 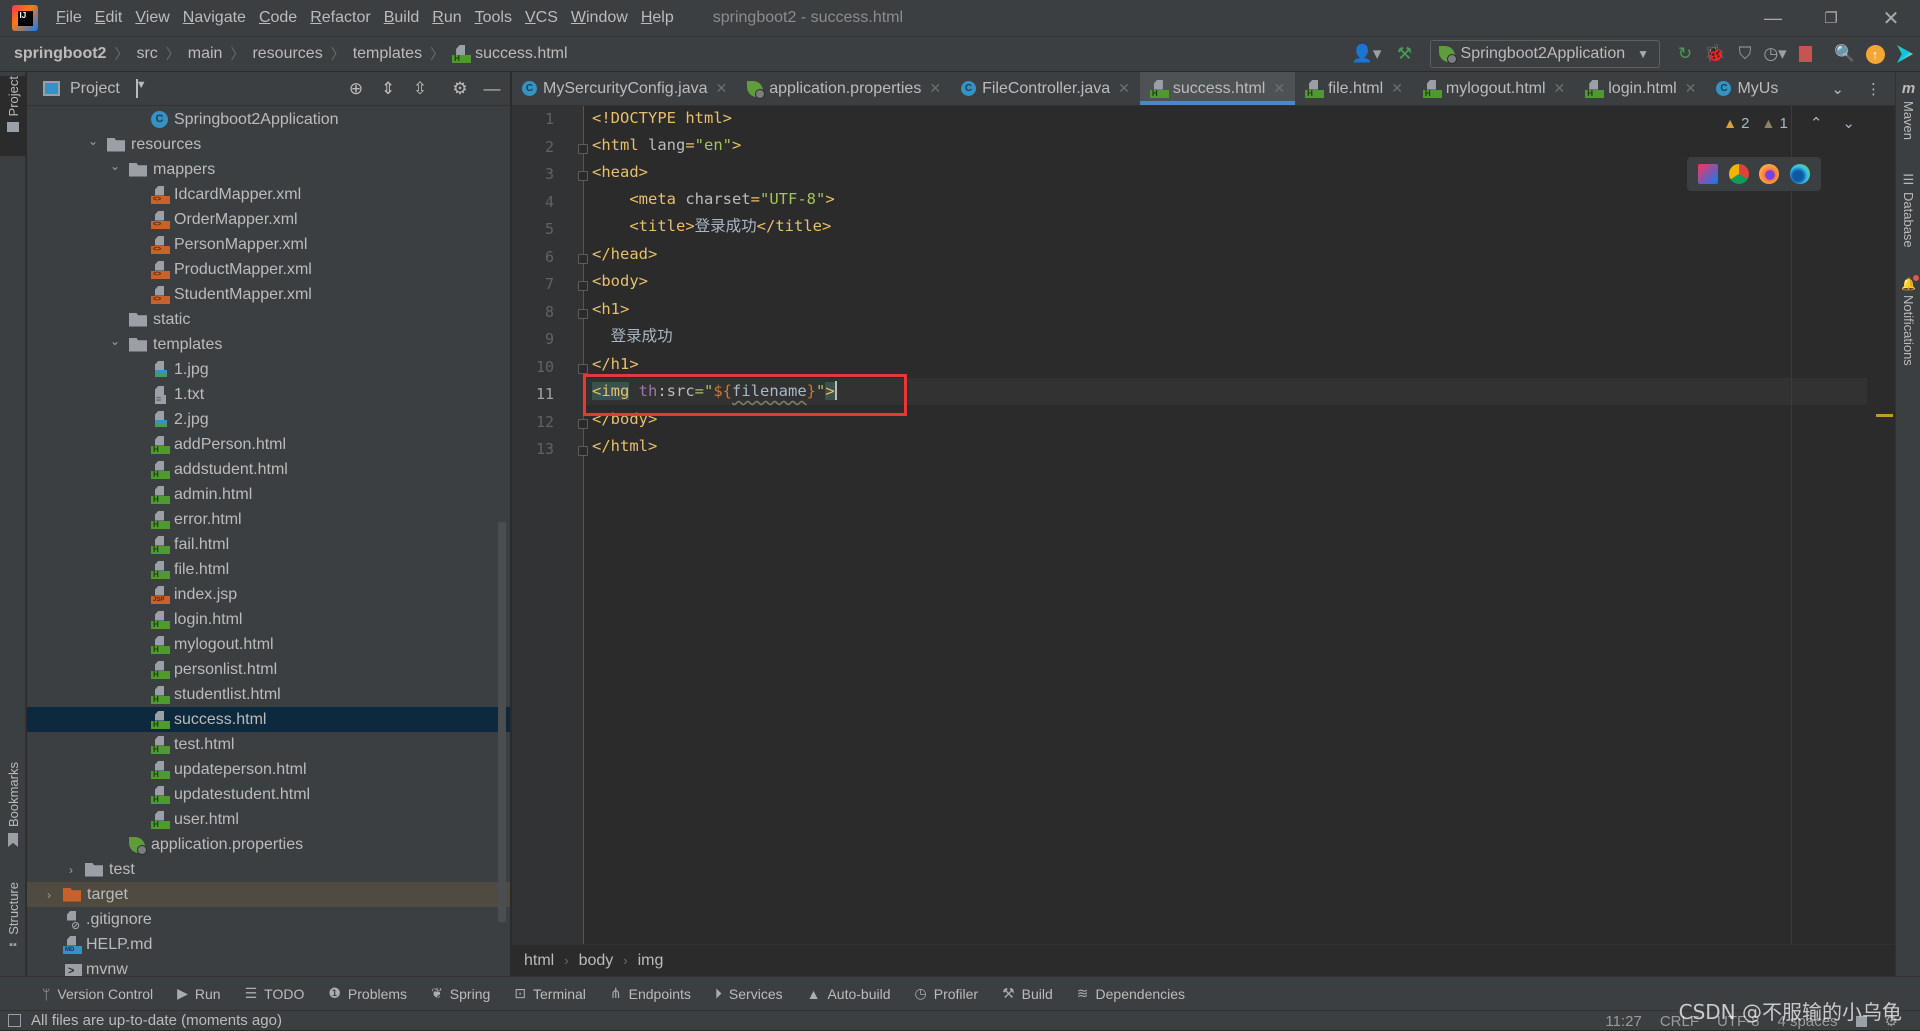 I want to click on tool-dependencies: ≋ Dependencies, so click(x=1131, y=993).